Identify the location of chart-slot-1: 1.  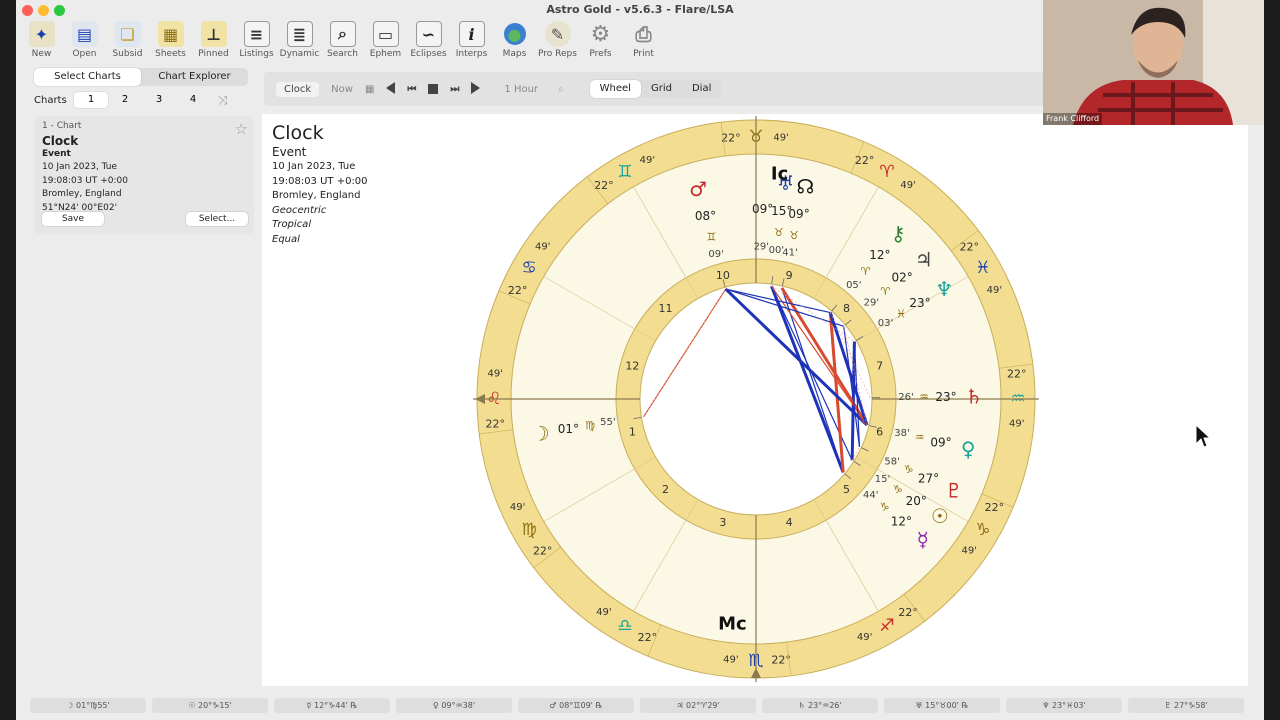
(91, 100).